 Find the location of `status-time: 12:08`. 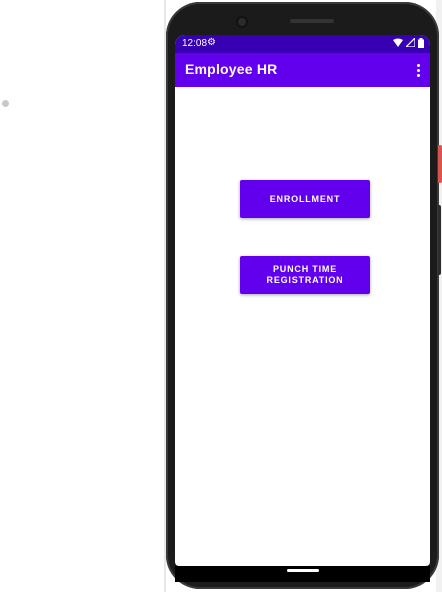

status-time: 12:08 is located at coordinates (195, 43).